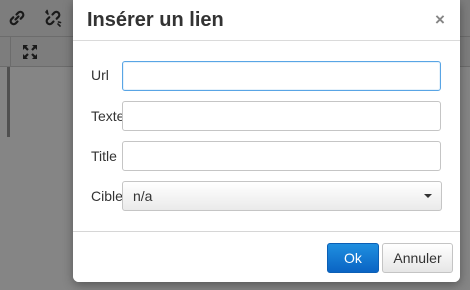 Image resolution: width=470 pixels, height=290 pixels. Describe the element at coordinates (100, 75) in the screenshot. I see `url-label: Url` at that location.